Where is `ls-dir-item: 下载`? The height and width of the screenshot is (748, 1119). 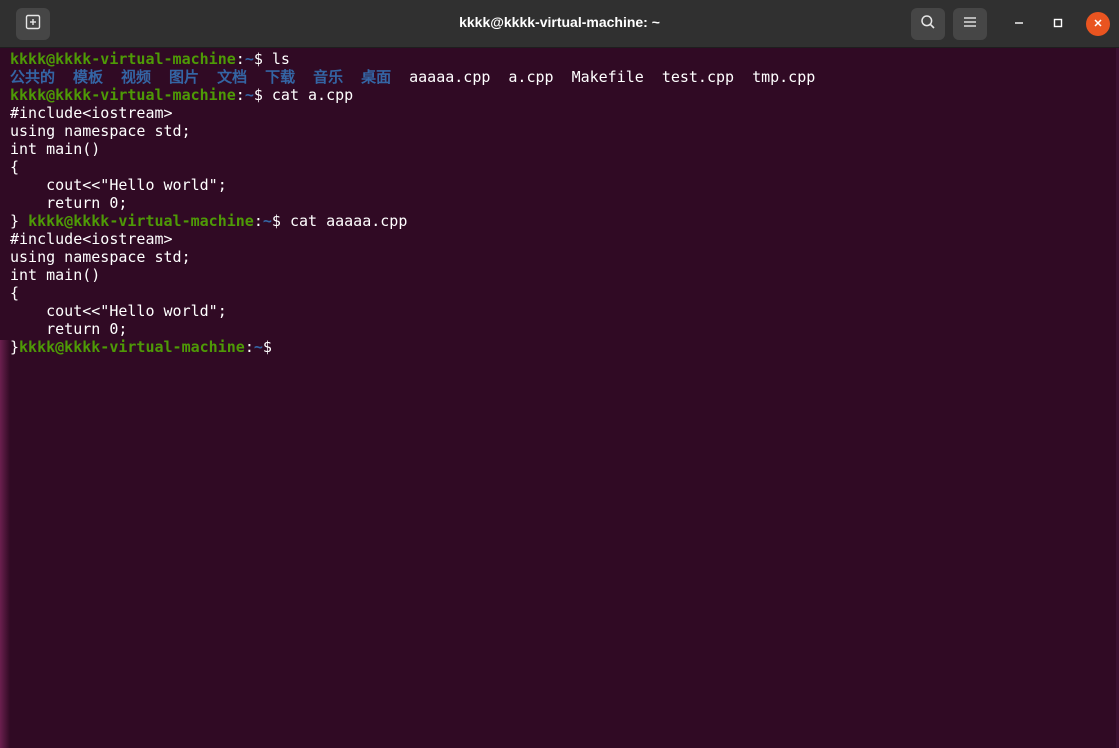 ls-dir-item: 下载 is located at coordinates (280, 77).